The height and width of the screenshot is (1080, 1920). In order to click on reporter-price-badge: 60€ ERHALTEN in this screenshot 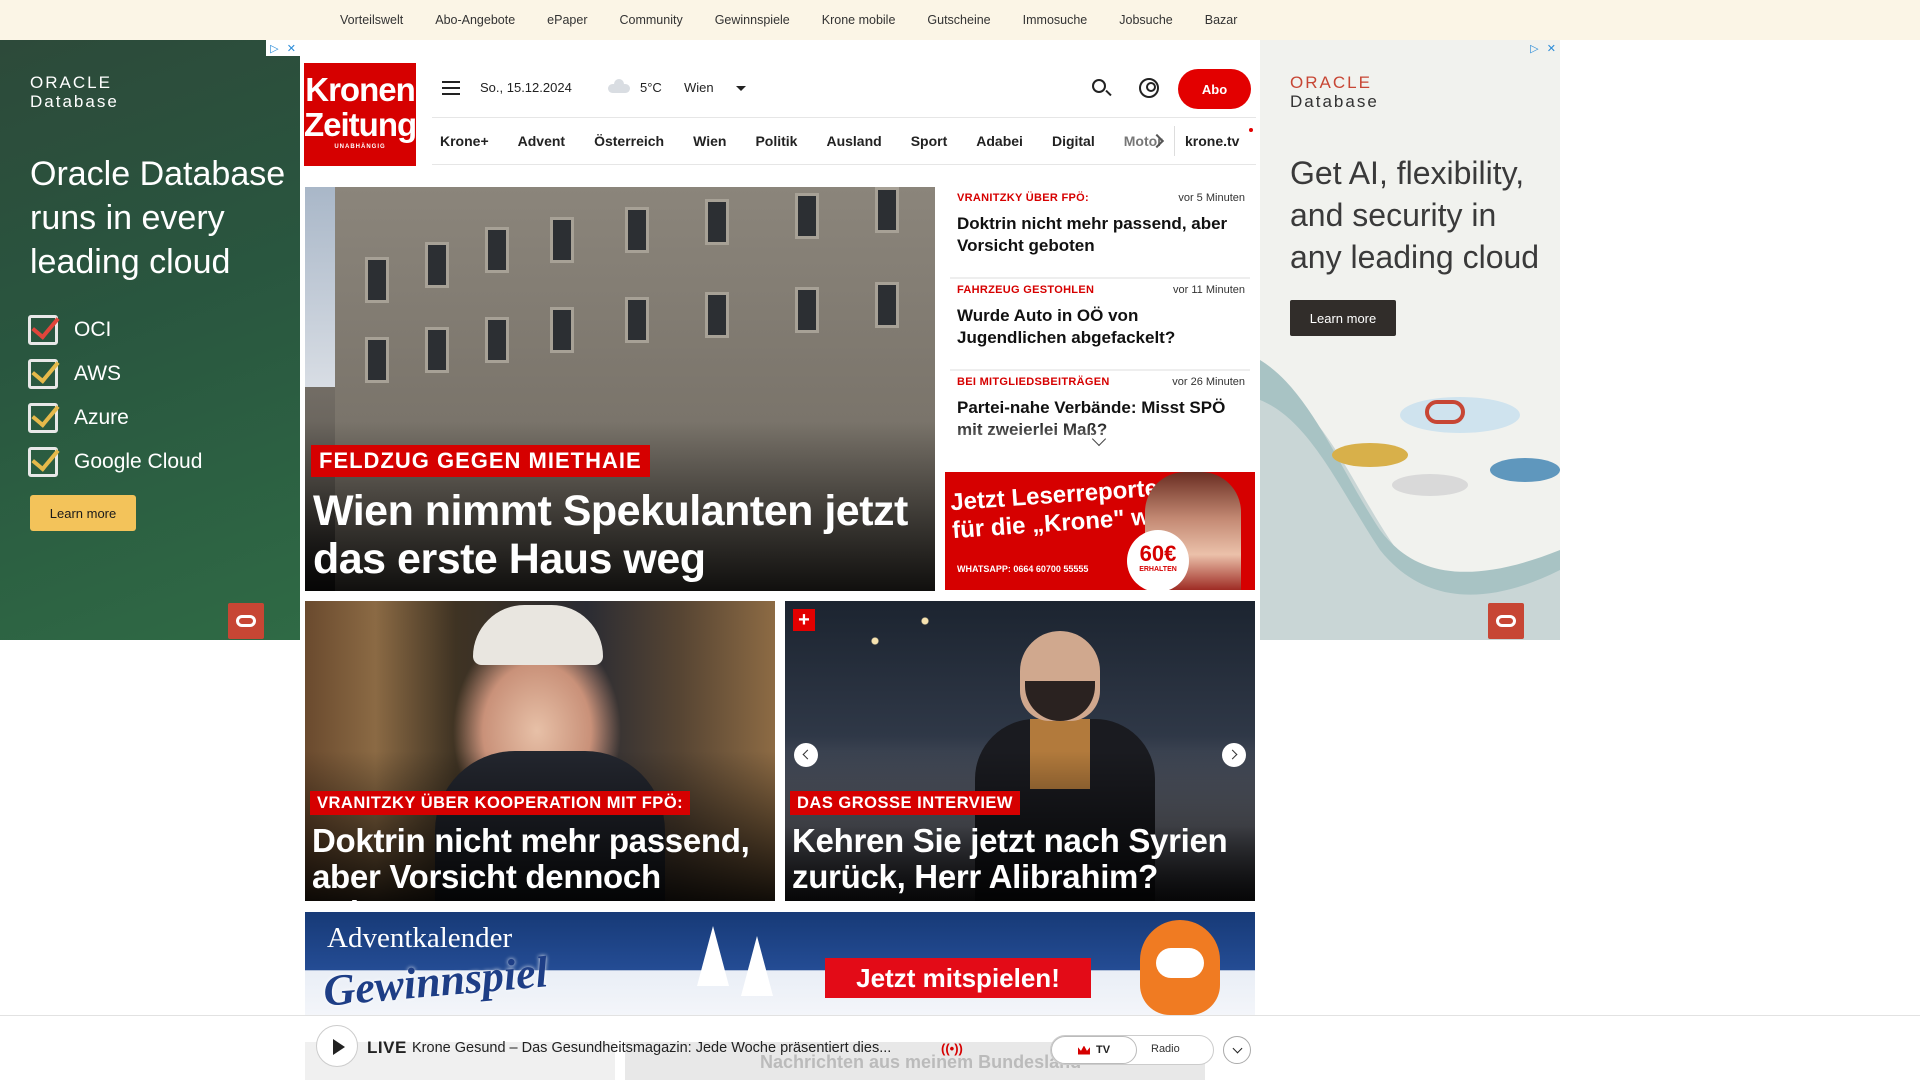, I will do `click(1158, 560)`.